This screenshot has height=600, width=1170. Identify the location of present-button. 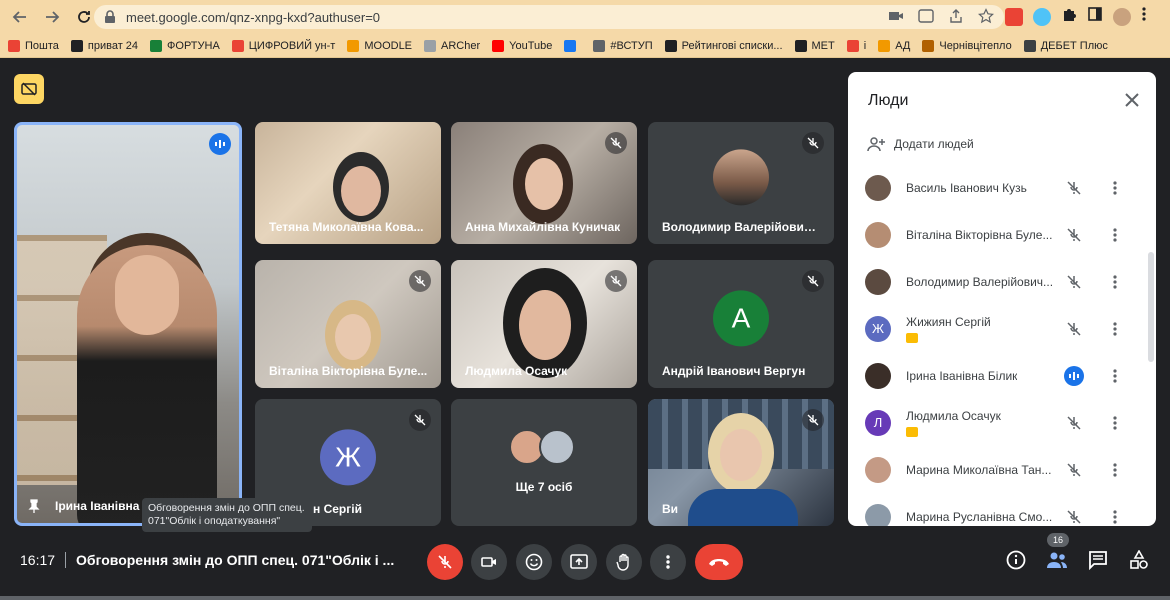
(579, 562).